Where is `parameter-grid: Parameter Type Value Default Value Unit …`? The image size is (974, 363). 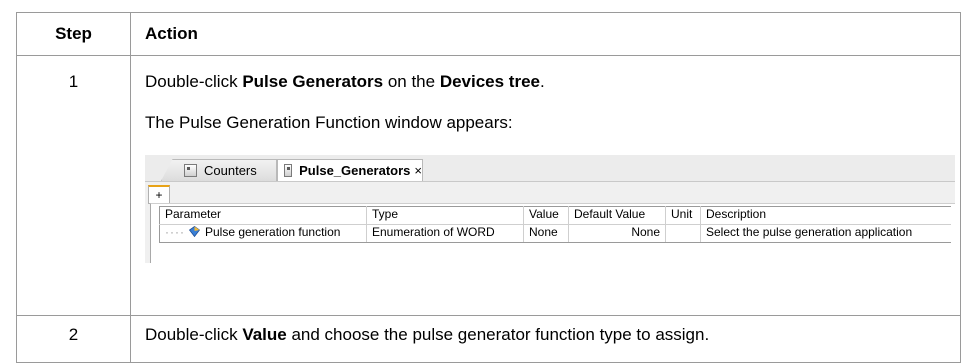 parameter-grid: Parameter Type Value Default Value Unit … is located at coordinates (555, 224).